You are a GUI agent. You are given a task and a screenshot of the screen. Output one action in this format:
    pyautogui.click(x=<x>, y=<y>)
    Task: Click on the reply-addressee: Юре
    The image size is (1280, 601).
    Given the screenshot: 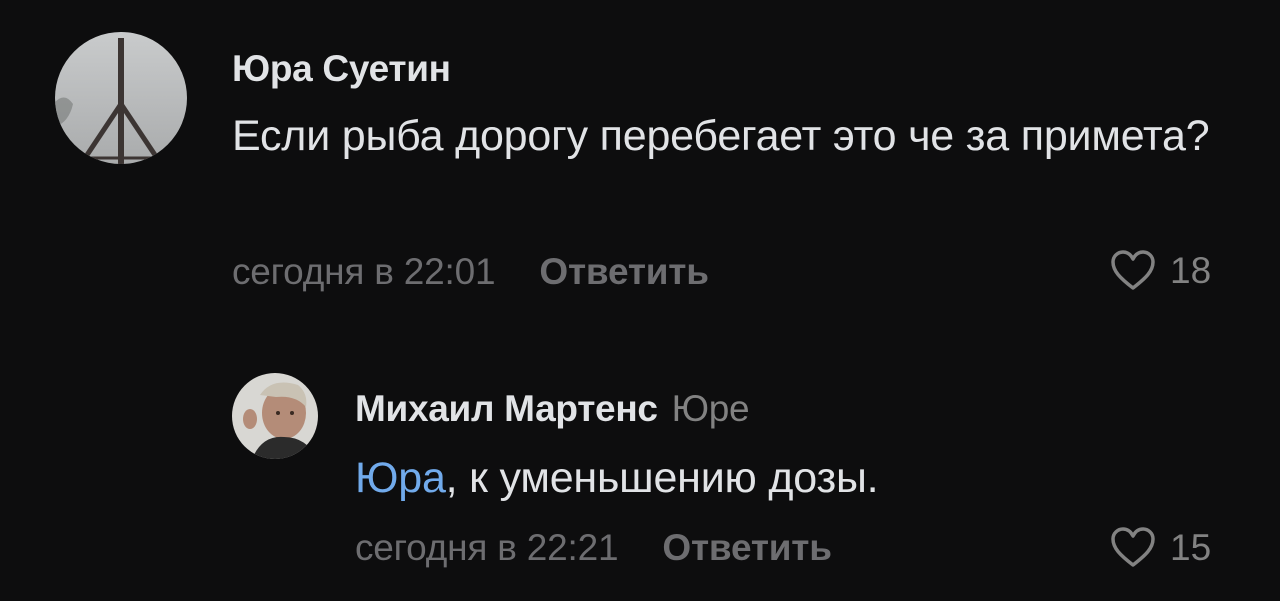 What is the action you would take?
    pyautogui.click(x=711, y=408)
    